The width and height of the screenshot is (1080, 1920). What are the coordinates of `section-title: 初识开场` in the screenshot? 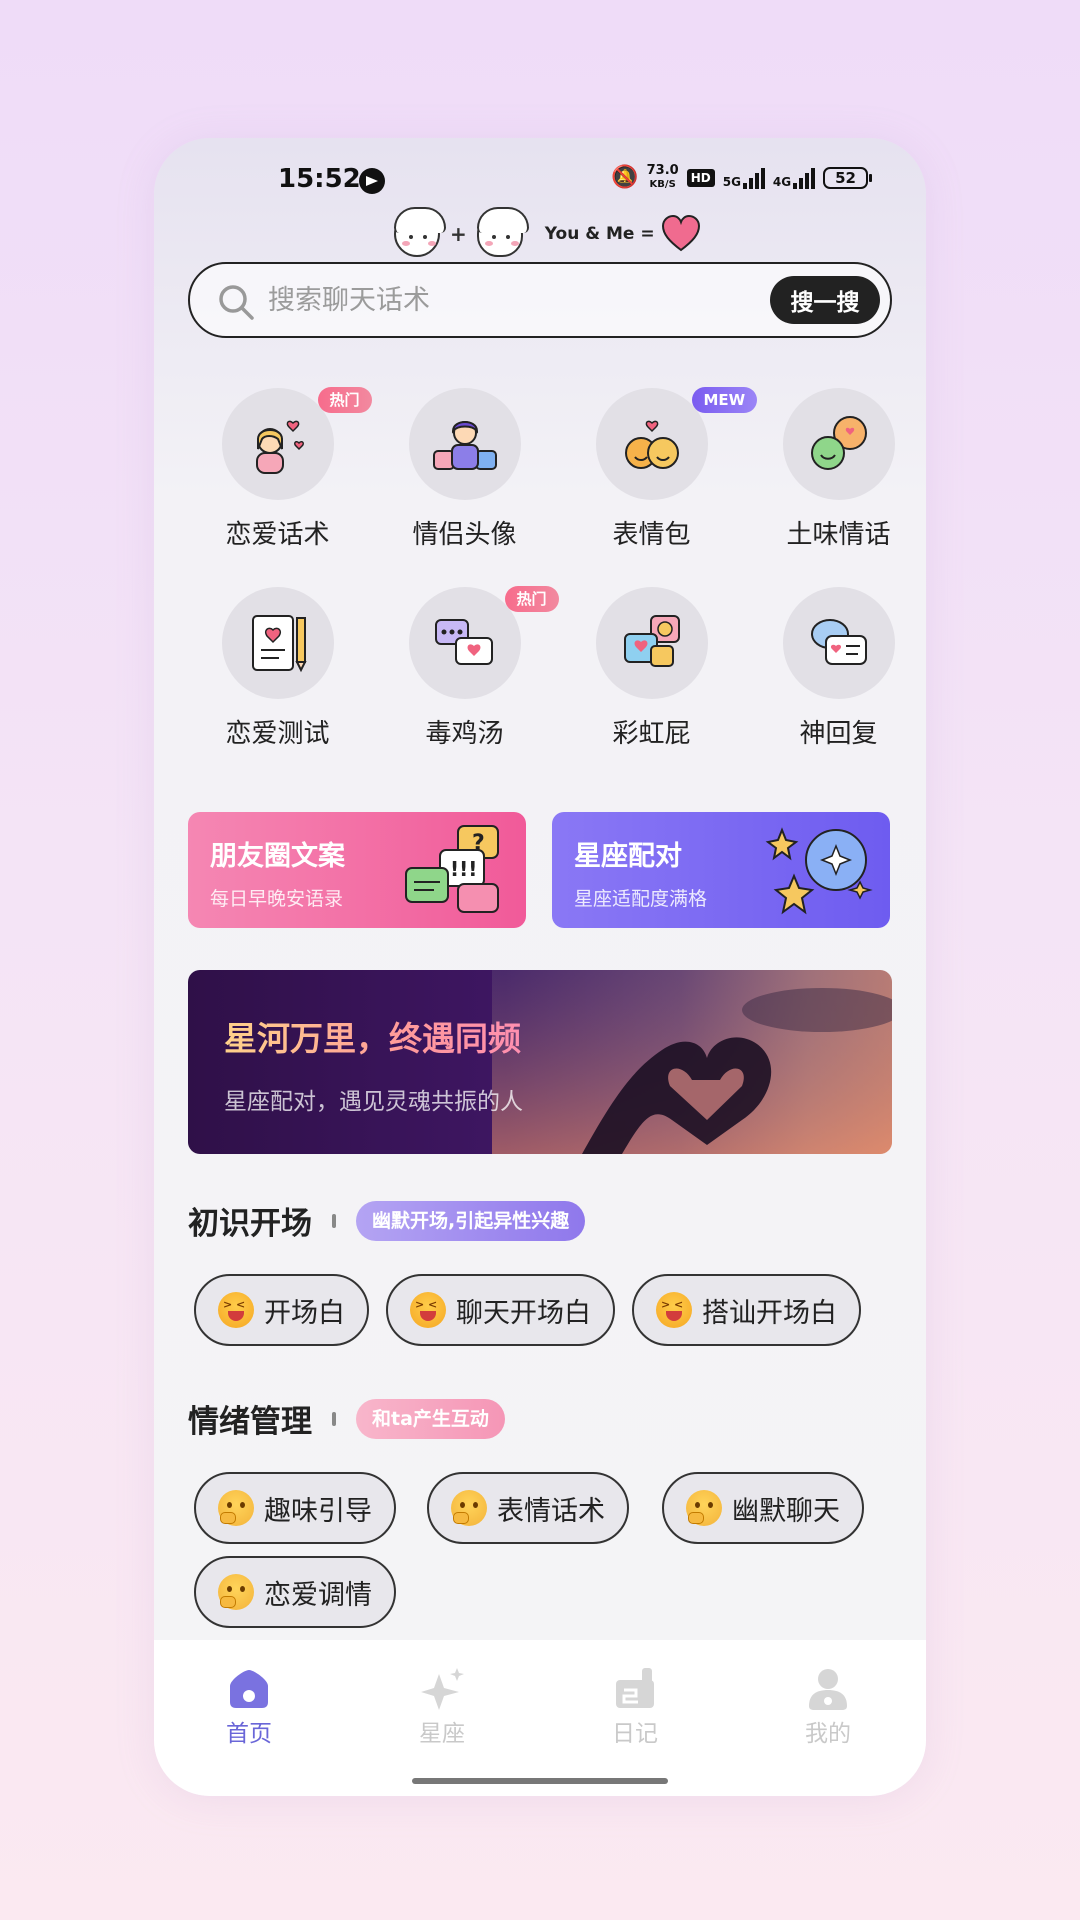 It's located at (250, 1224).